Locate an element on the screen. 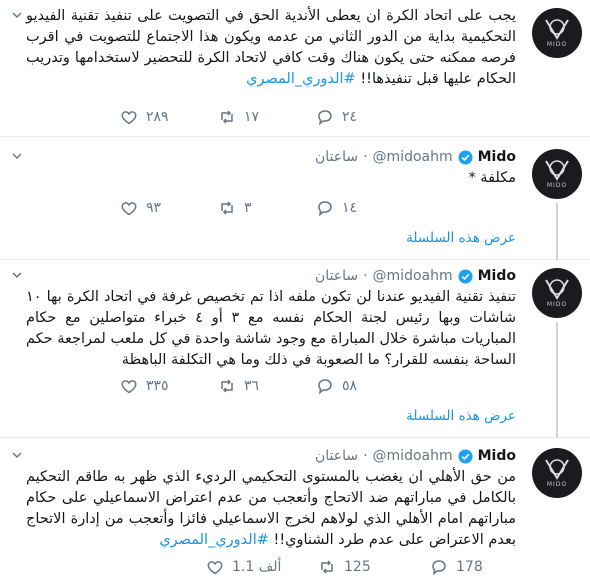 The height and width of the screenshot is (581, 590). tweet-actions: 1.1 ألف 125 178 is located at coordinates (353, 567).